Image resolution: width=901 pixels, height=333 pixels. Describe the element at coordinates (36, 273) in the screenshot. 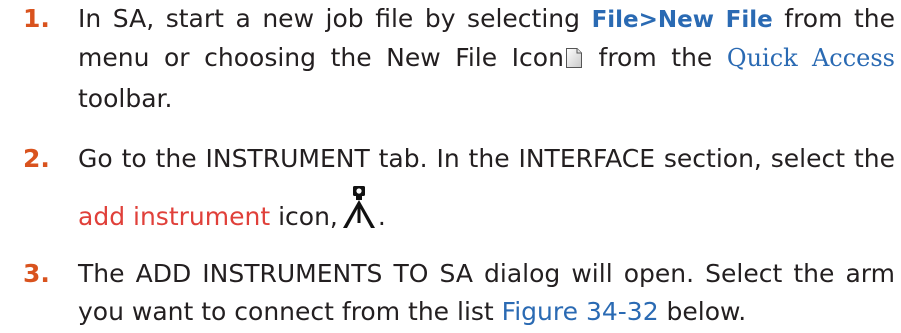

I see `step-number: 3.` at that location.